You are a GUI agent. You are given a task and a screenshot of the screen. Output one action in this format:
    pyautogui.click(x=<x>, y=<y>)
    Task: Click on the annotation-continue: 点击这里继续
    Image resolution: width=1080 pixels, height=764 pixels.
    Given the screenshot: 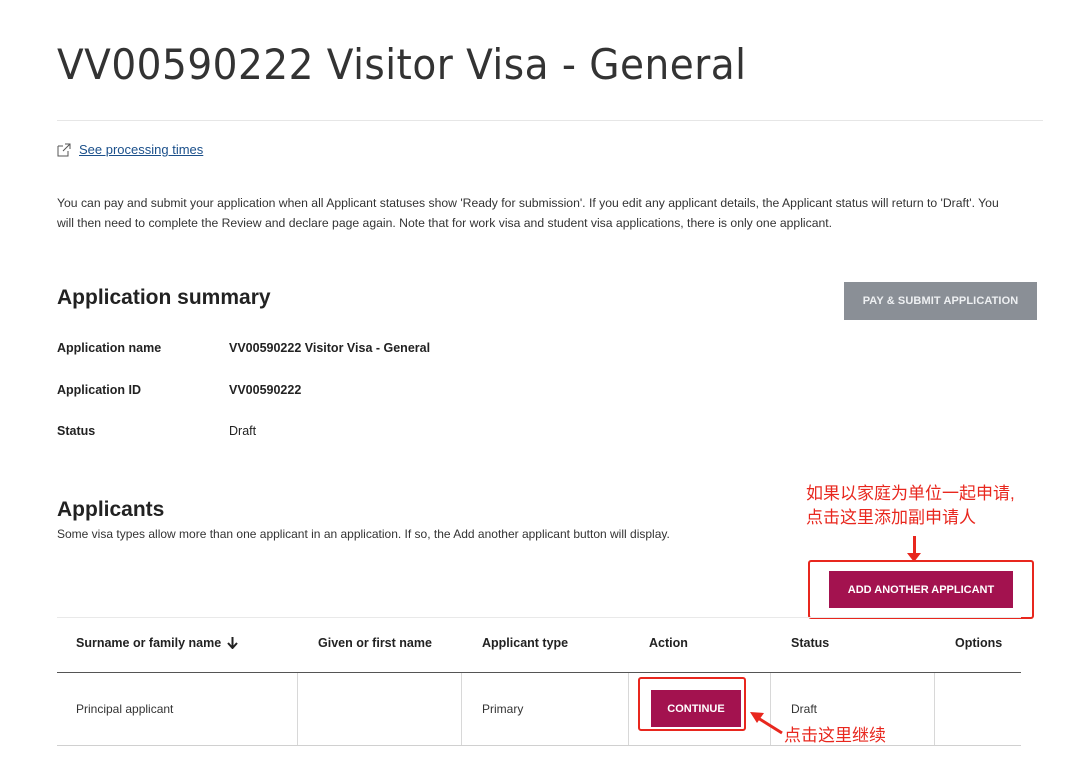 What is the action you would take?
    pyautogui.click(x=835, y=735)
    